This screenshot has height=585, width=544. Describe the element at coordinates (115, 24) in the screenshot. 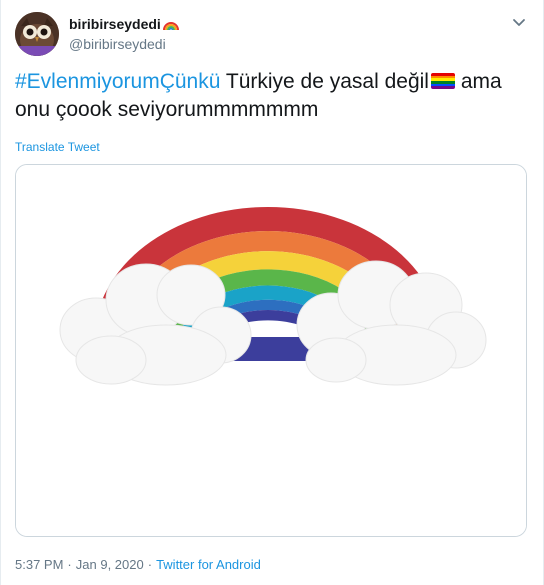

I see `display-name: biribirseydedi` at that location.